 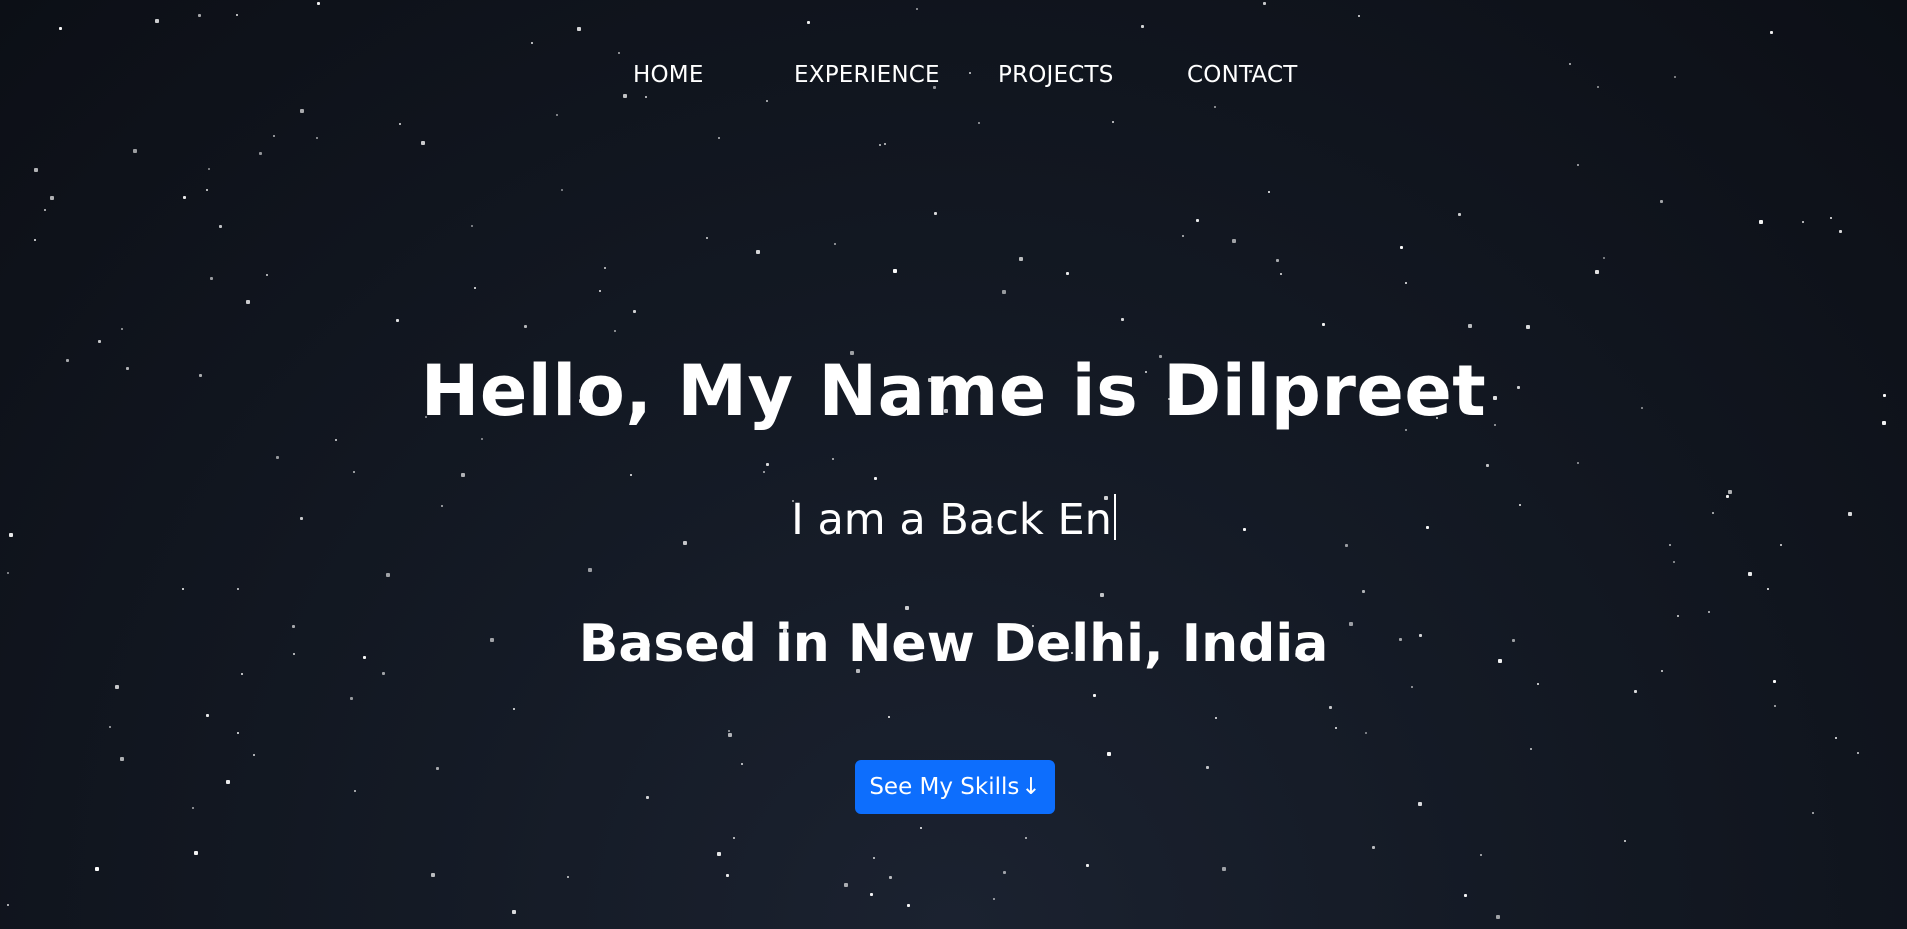 I want to click on typed-text: I am a Back En, so click(x=951, y=520).